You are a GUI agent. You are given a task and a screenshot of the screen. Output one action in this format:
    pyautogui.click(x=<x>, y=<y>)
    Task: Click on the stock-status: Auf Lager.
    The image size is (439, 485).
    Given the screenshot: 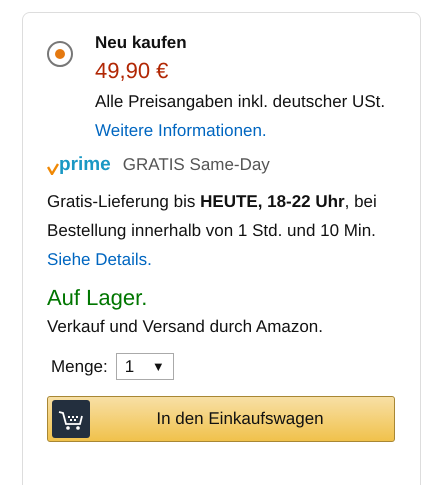 What is the action you would take?
    pyautogui.click(x=97, y=298)
    